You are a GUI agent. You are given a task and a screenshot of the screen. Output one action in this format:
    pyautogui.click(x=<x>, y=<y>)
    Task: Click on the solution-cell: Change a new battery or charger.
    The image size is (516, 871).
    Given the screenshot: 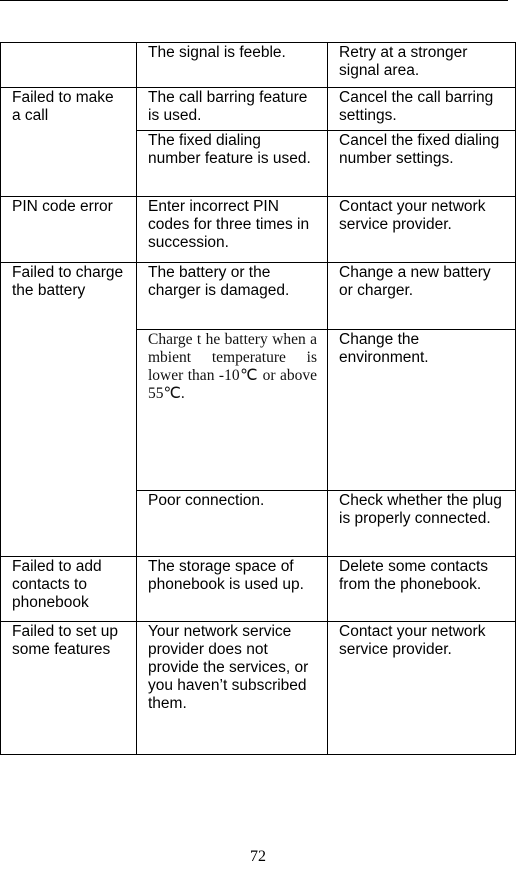 What is the action you would take?
    pyautogui.click(x=421, y=296)
    